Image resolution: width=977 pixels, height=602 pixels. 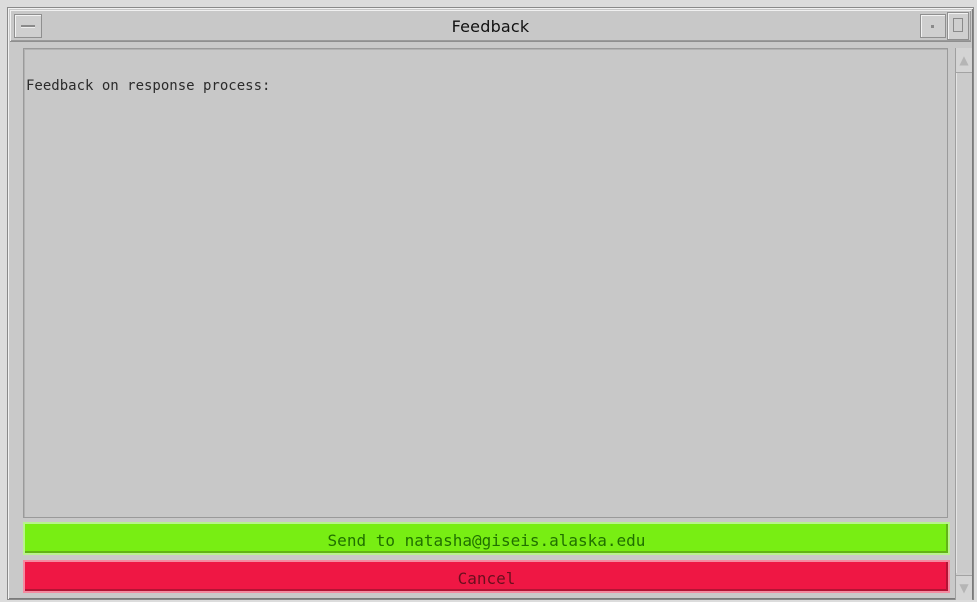 I want to click on minimize-icon, so click(x=932, y=26).